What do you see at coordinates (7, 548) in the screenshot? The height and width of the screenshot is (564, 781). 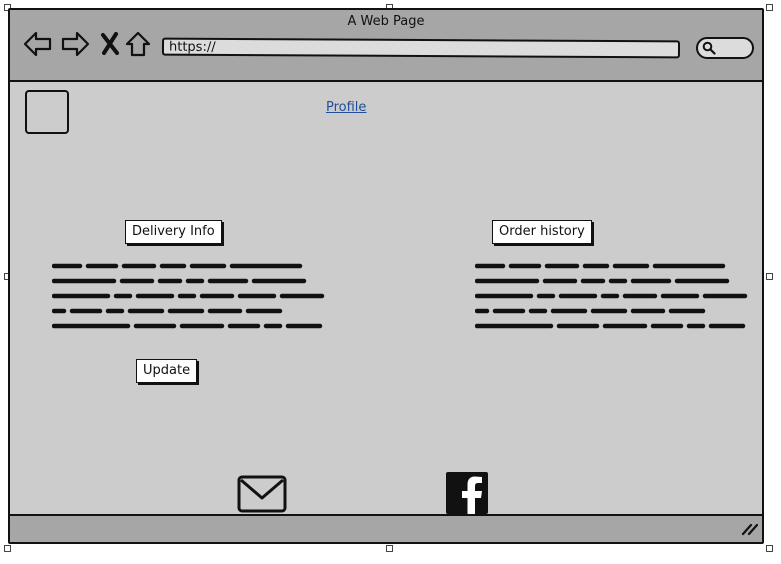 I see `resize-handle-sw` at bounding box center [7, 548].